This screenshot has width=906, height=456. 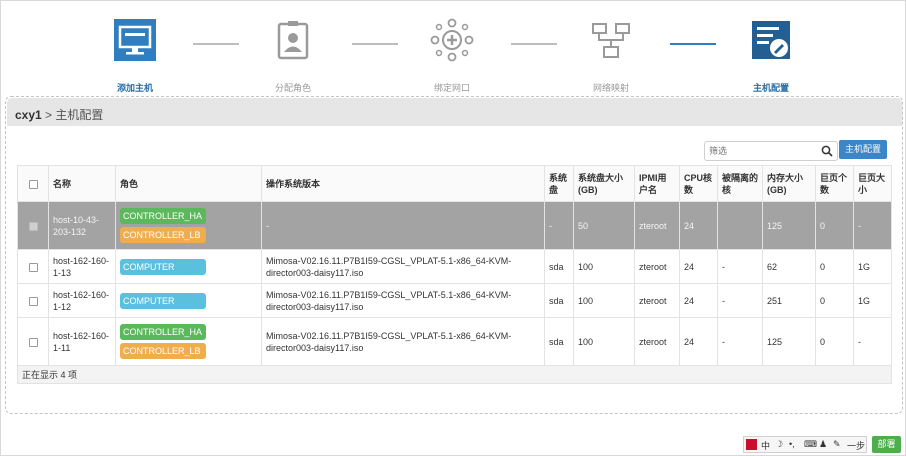 I want to click on step-label: 绑定网口, so click(x=451, y=88).